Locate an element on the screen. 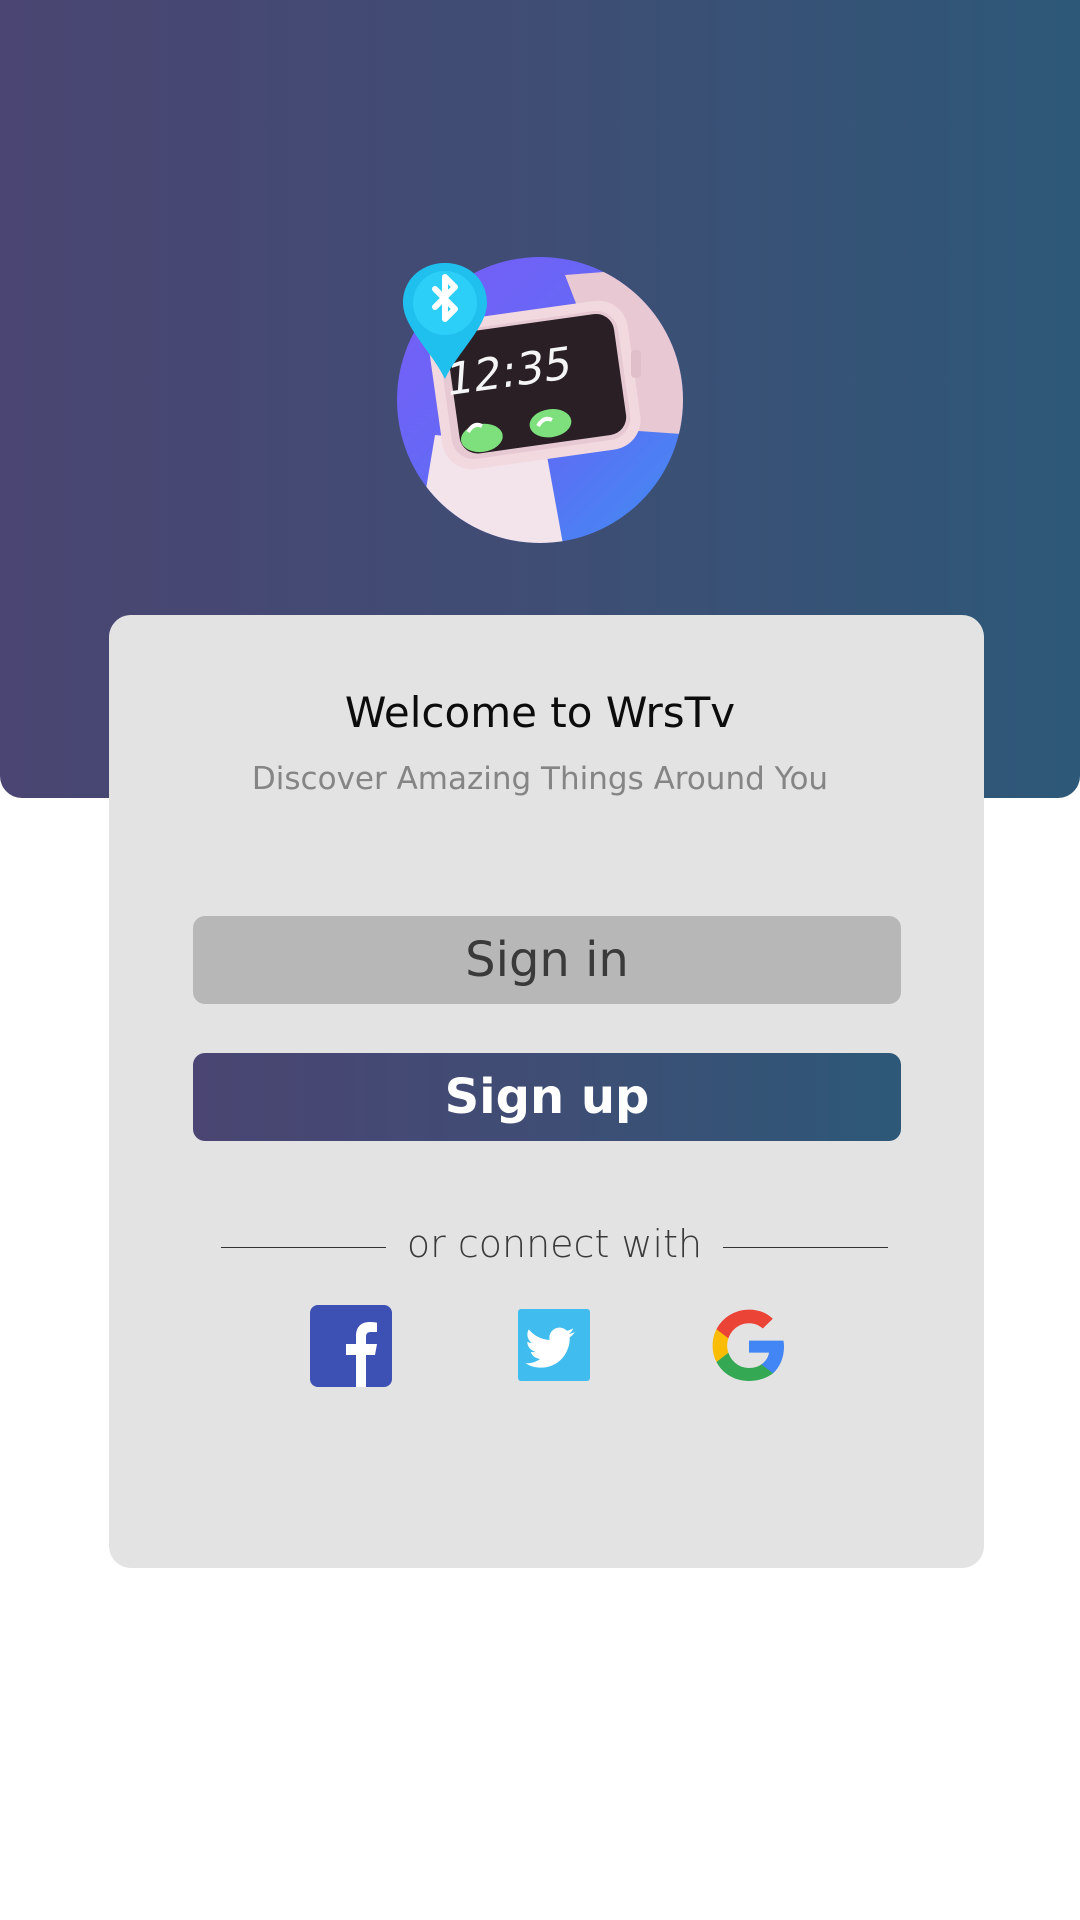  divider-left is located at coordinates (303, 1247).